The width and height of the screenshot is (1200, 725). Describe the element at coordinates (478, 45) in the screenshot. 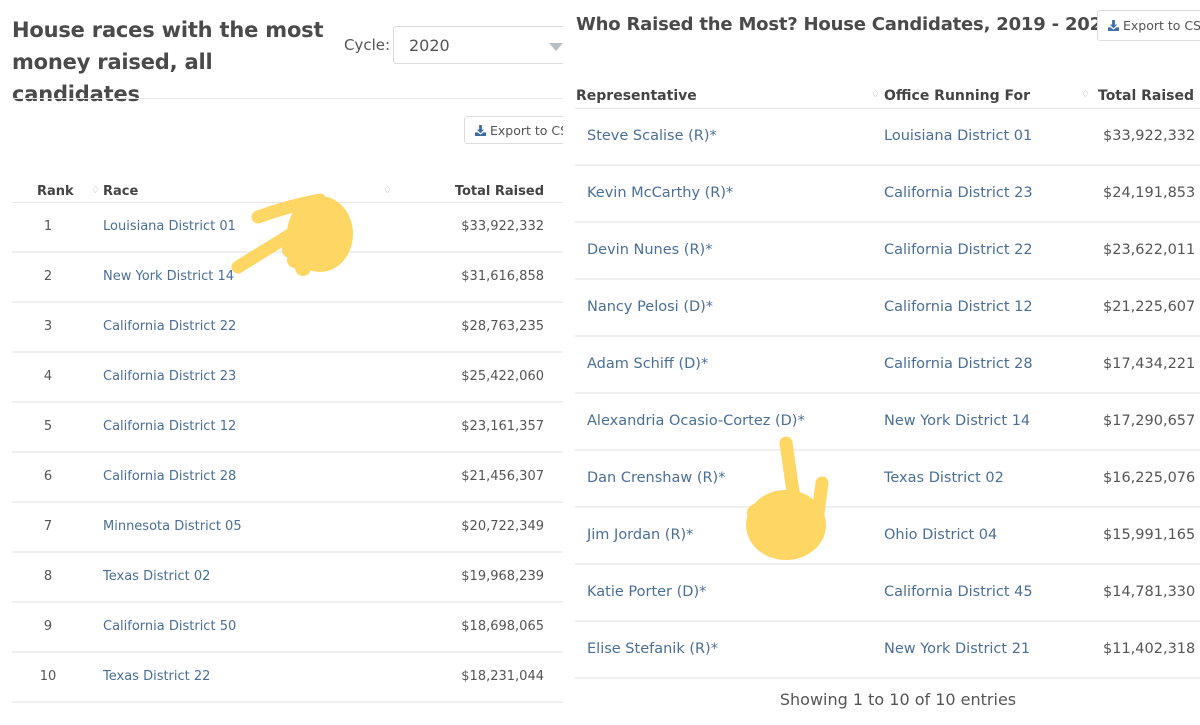

I see `cycle-select: 2020` at that location.